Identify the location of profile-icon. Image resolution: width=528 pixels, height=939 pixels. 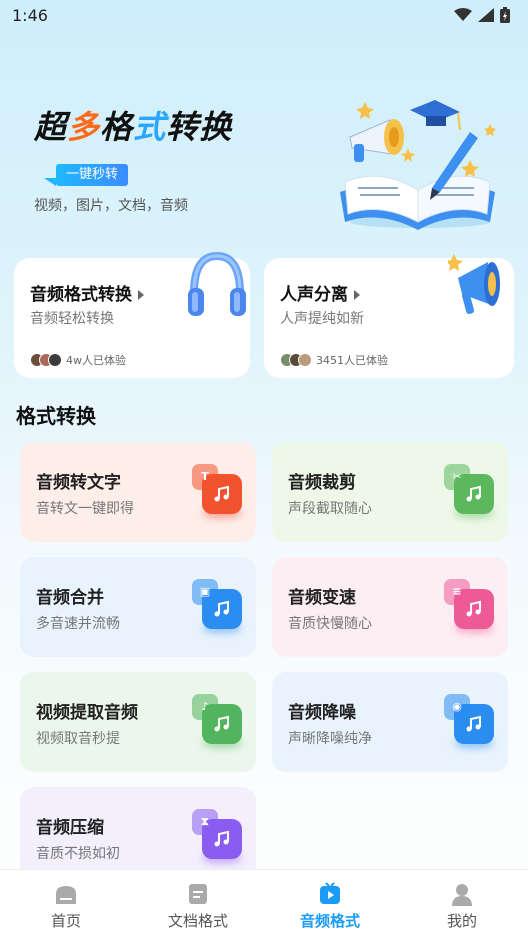
(462, 895).